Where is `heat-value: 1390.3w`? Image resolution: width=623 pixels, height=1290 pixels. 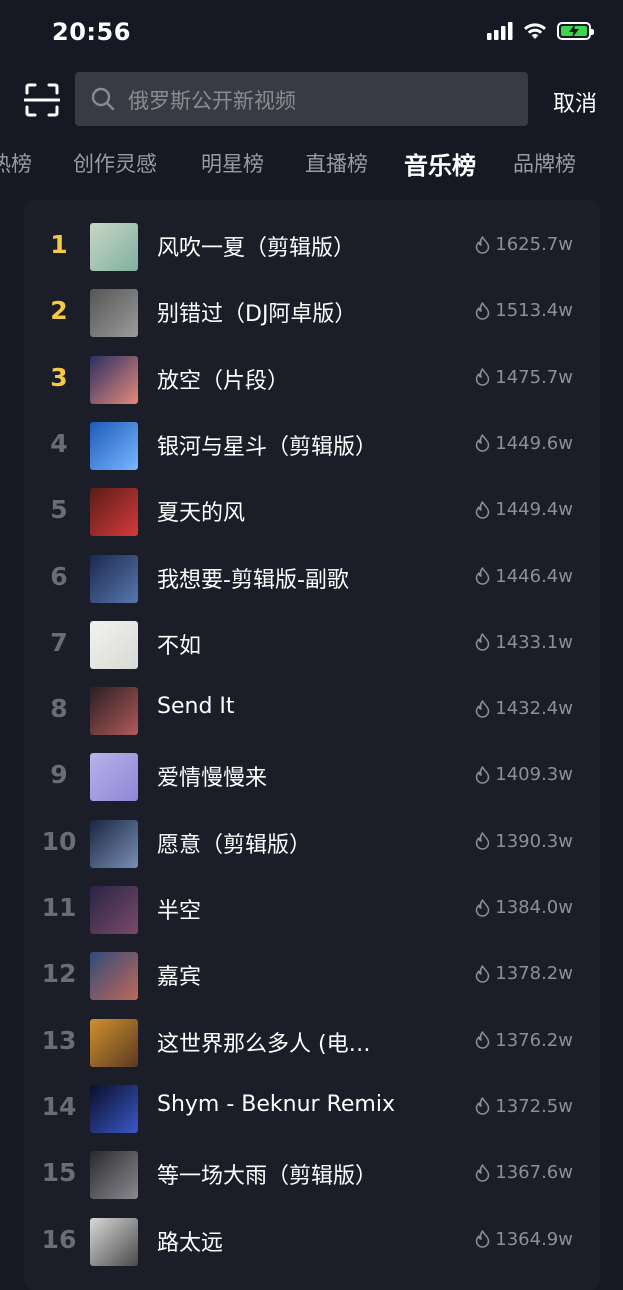 heat-value: 1390.3w is located at coordinates (524, 841).